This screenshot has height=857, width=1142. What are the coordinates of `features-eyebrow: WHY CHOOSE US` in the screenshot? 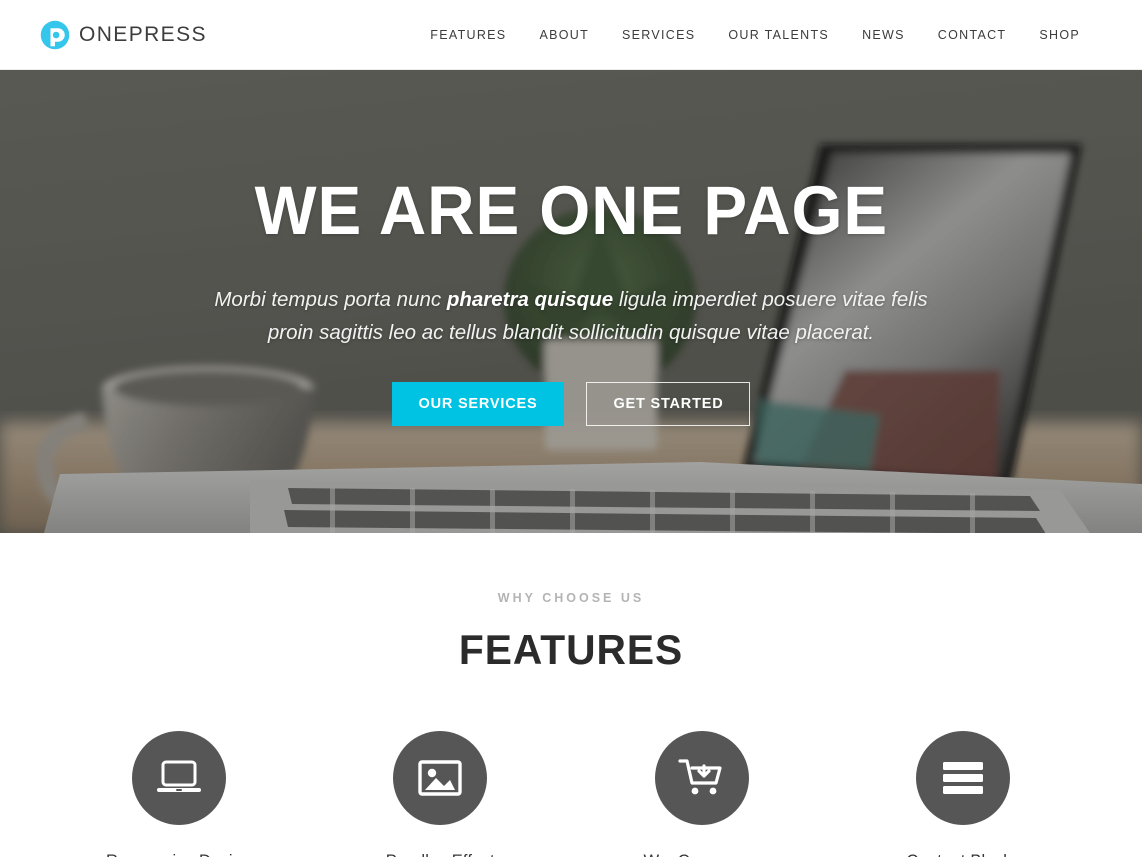 It's located at (571, 598).